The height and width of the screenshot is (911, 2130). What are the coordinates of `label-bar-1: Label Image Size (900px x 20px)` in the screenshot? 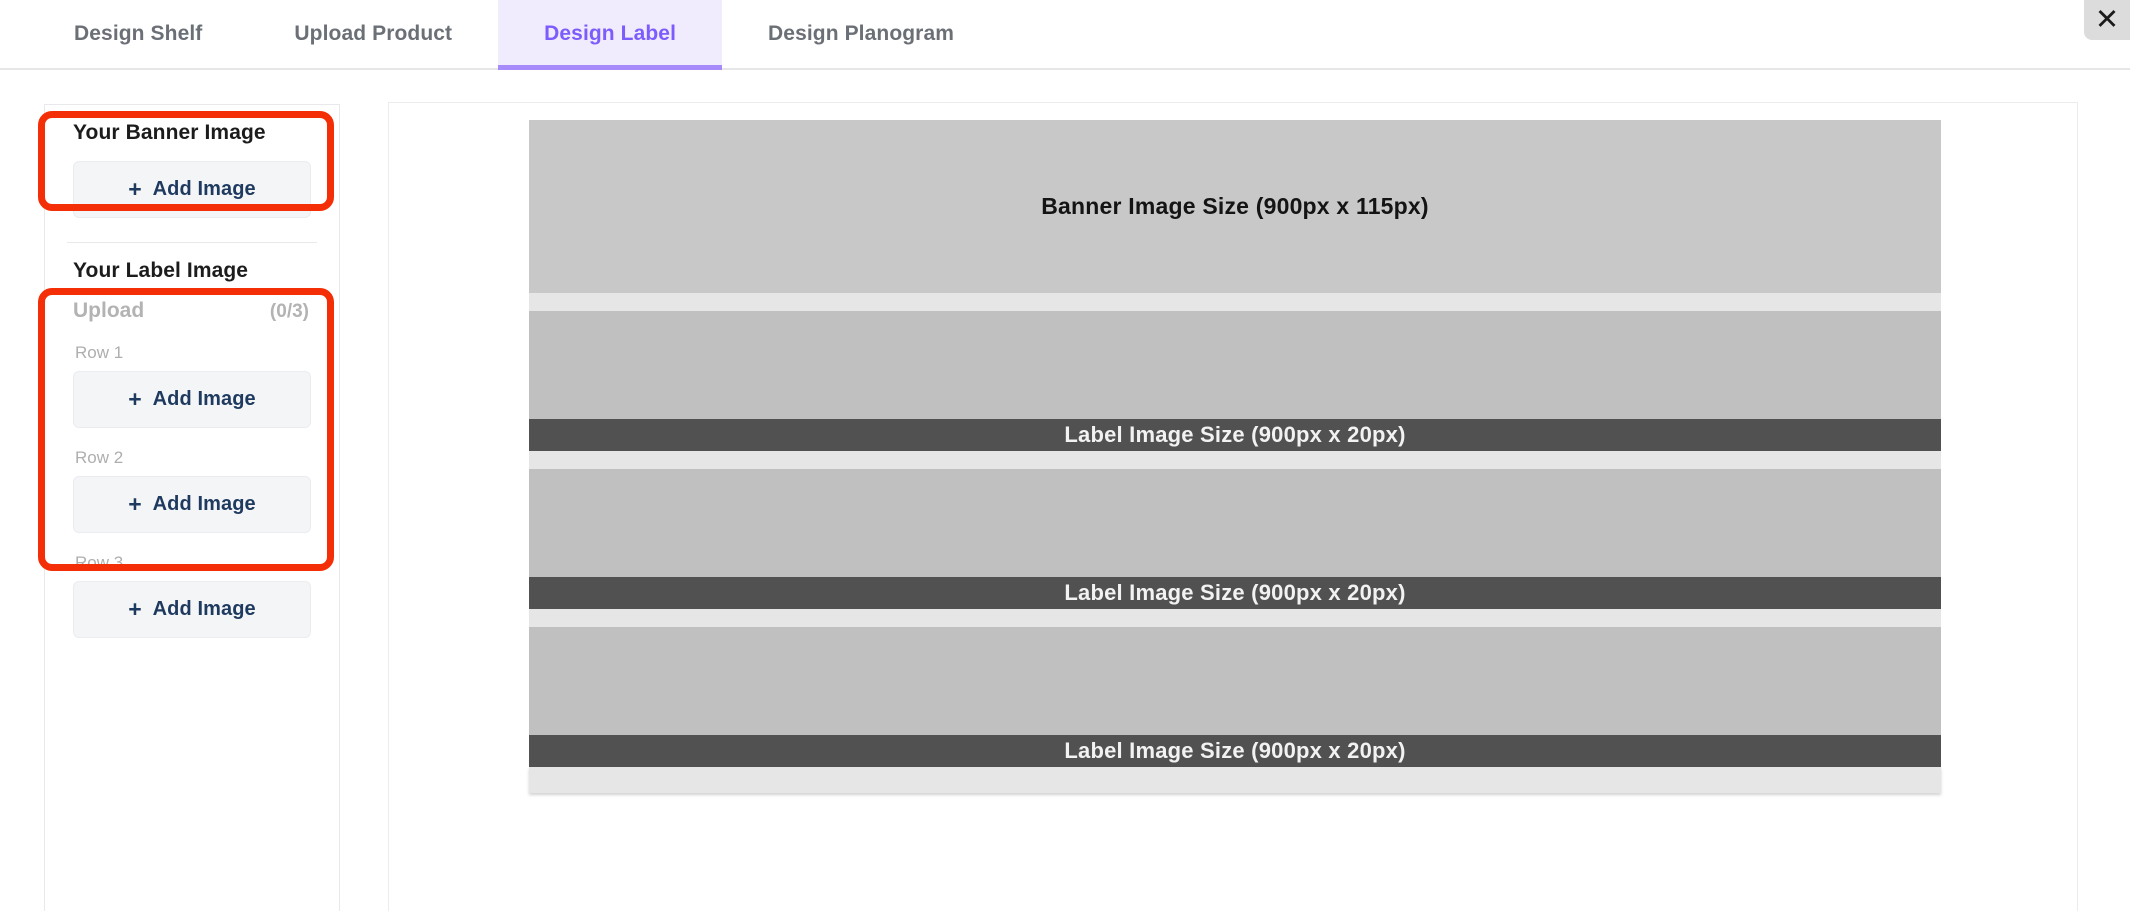 It's located at (1235, 435).